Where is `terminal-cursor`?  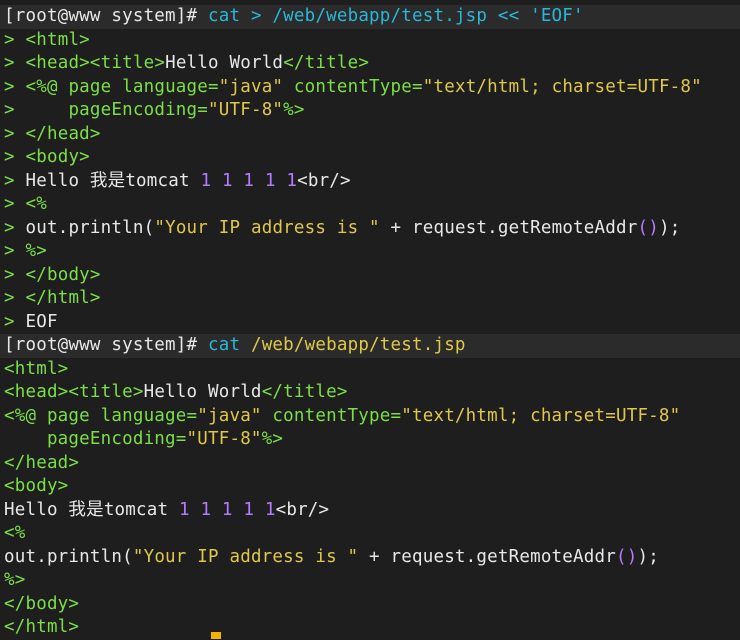
terminal-cursor is located at coordinates (216, 635).